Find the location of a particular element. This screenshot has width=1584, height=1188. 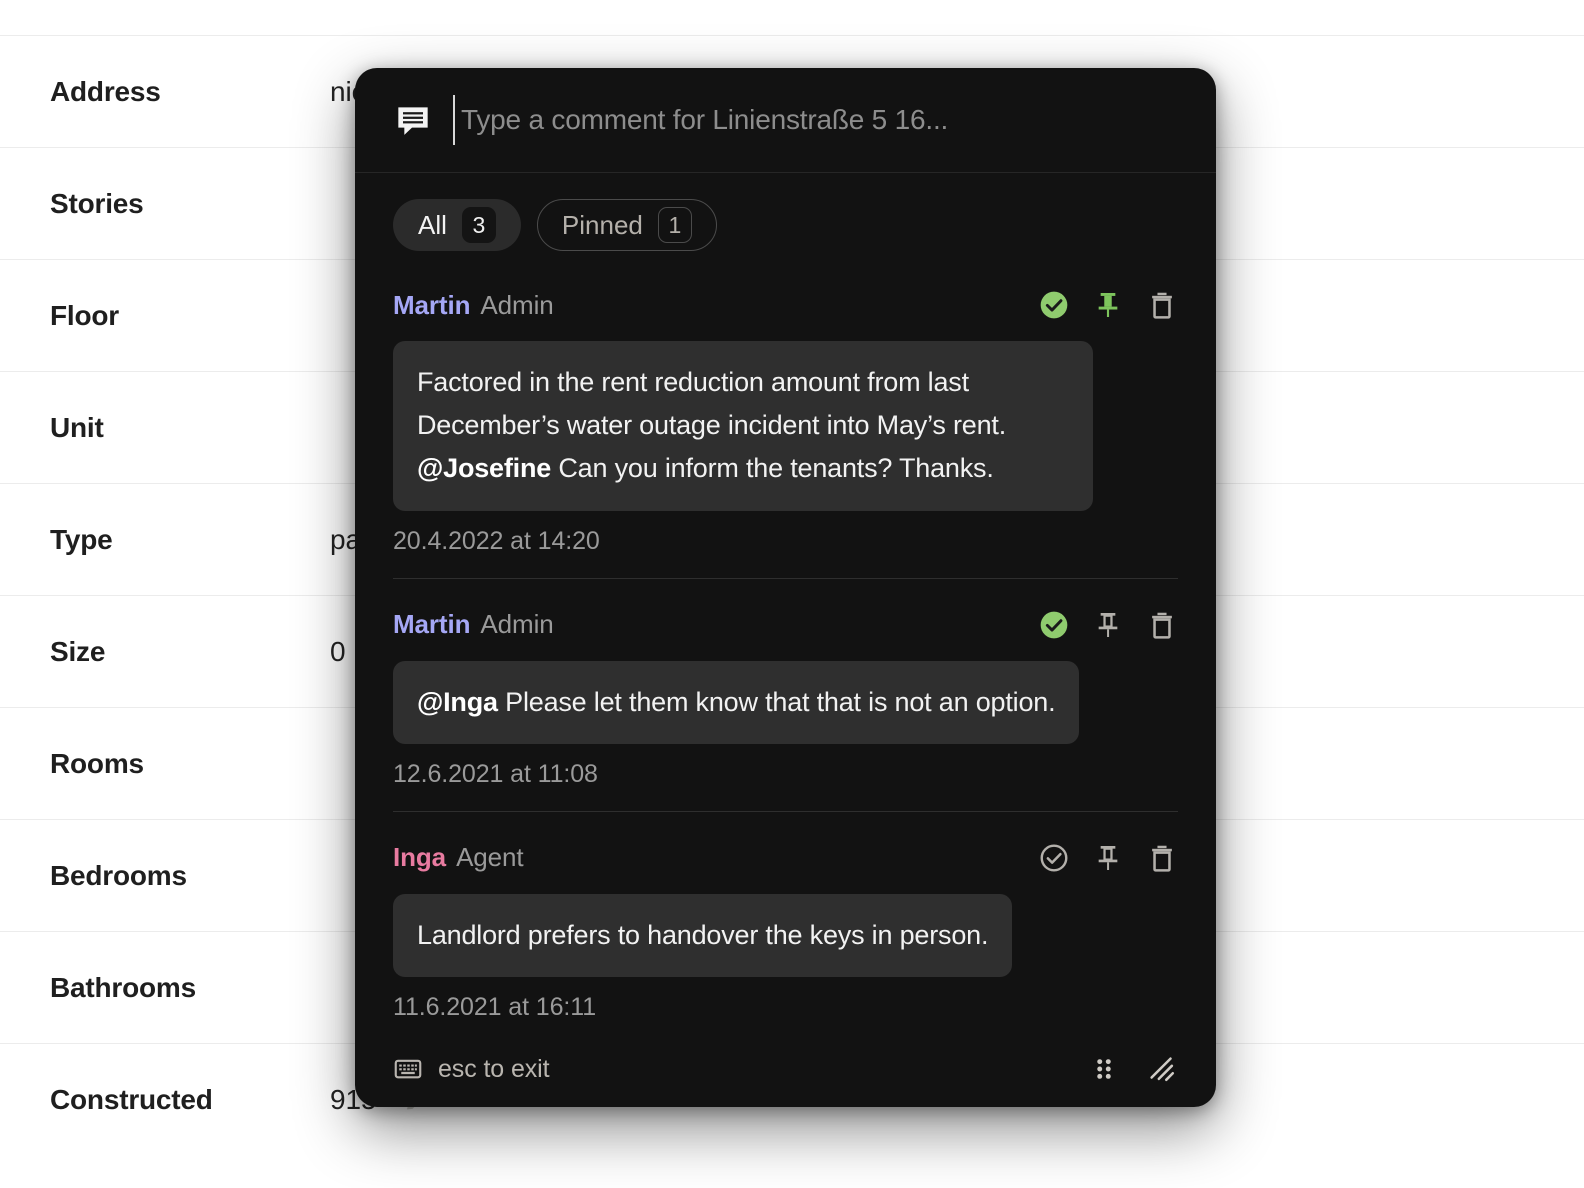

comment-mention: @Inga is located at coordinates (457, 702).